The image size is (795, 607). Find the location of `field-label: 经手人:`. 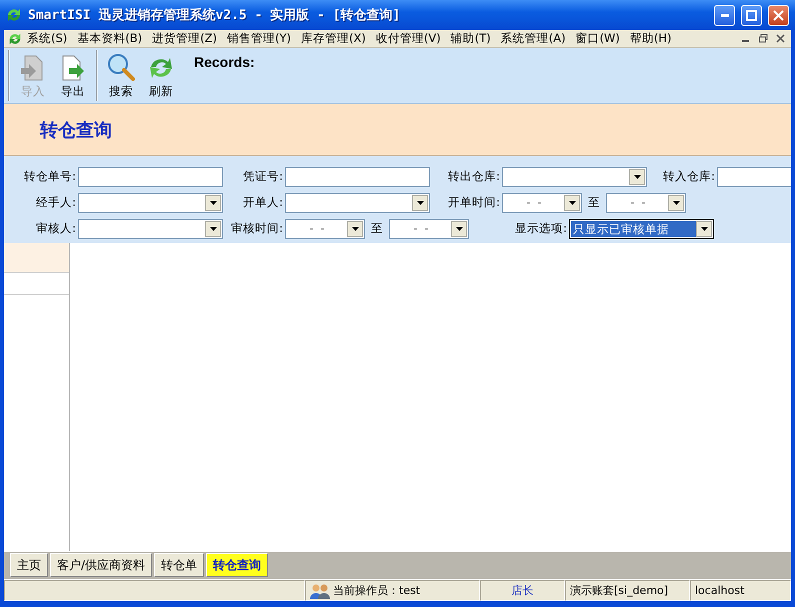

field-label: 经手人: is located at coordinates (56, 202).